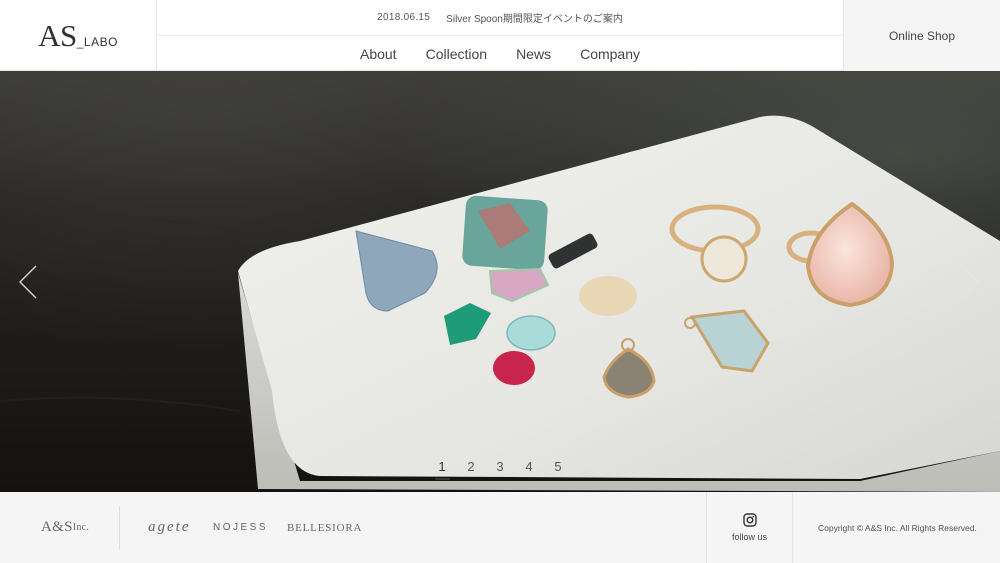 The height and width of the screenshot is (563, 1000). What do you see at coordinates (169, 527) in the screenshot?
I see `brand-agete-link: agete` at bounding box center [169, 527].